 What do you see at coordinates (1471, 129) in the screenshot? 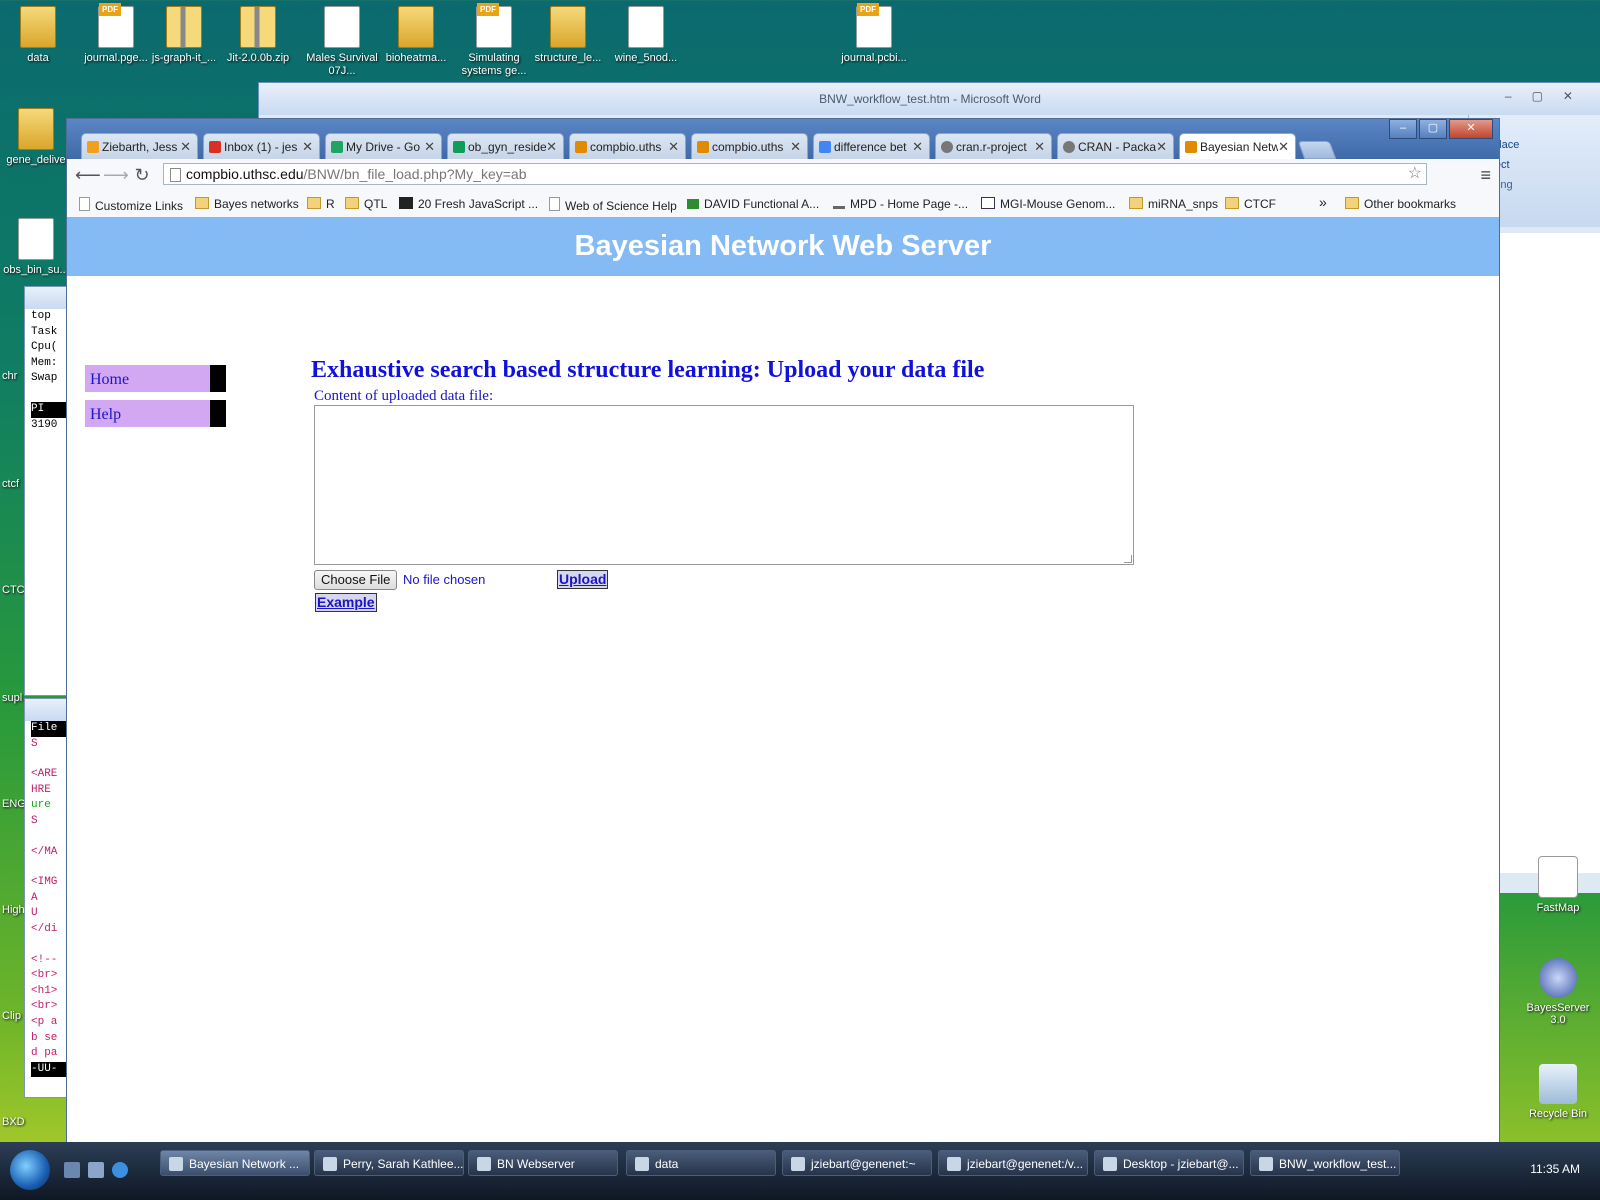
I see `close-button: ✕` at bounding box center [1471, 129].